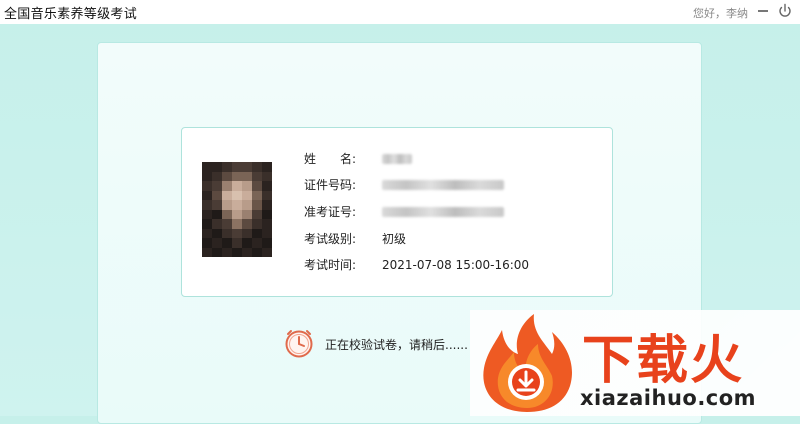 The image size is (800, 424). I want to click on minimize-icon, so click(763, 11).